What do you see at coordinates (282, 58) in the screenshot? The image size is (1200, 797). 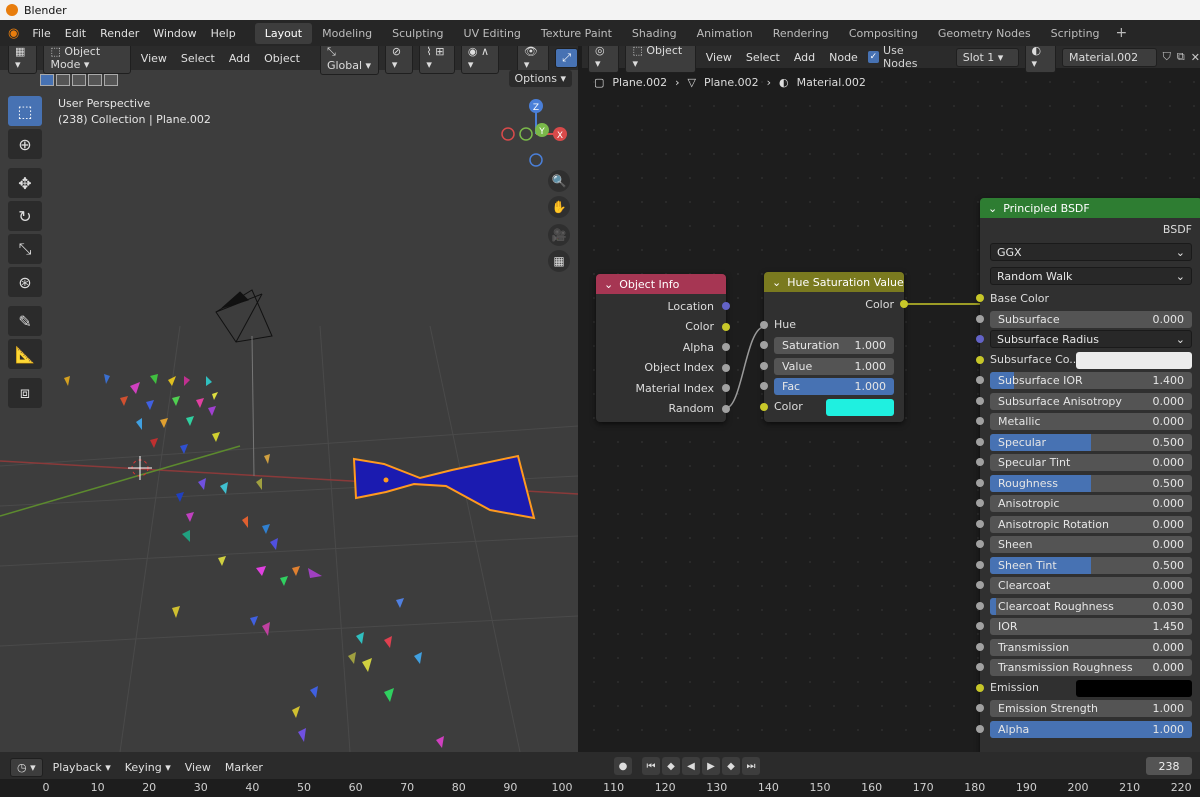 I see `viewport-menu-object: Object` at bounding box center [282, 58].